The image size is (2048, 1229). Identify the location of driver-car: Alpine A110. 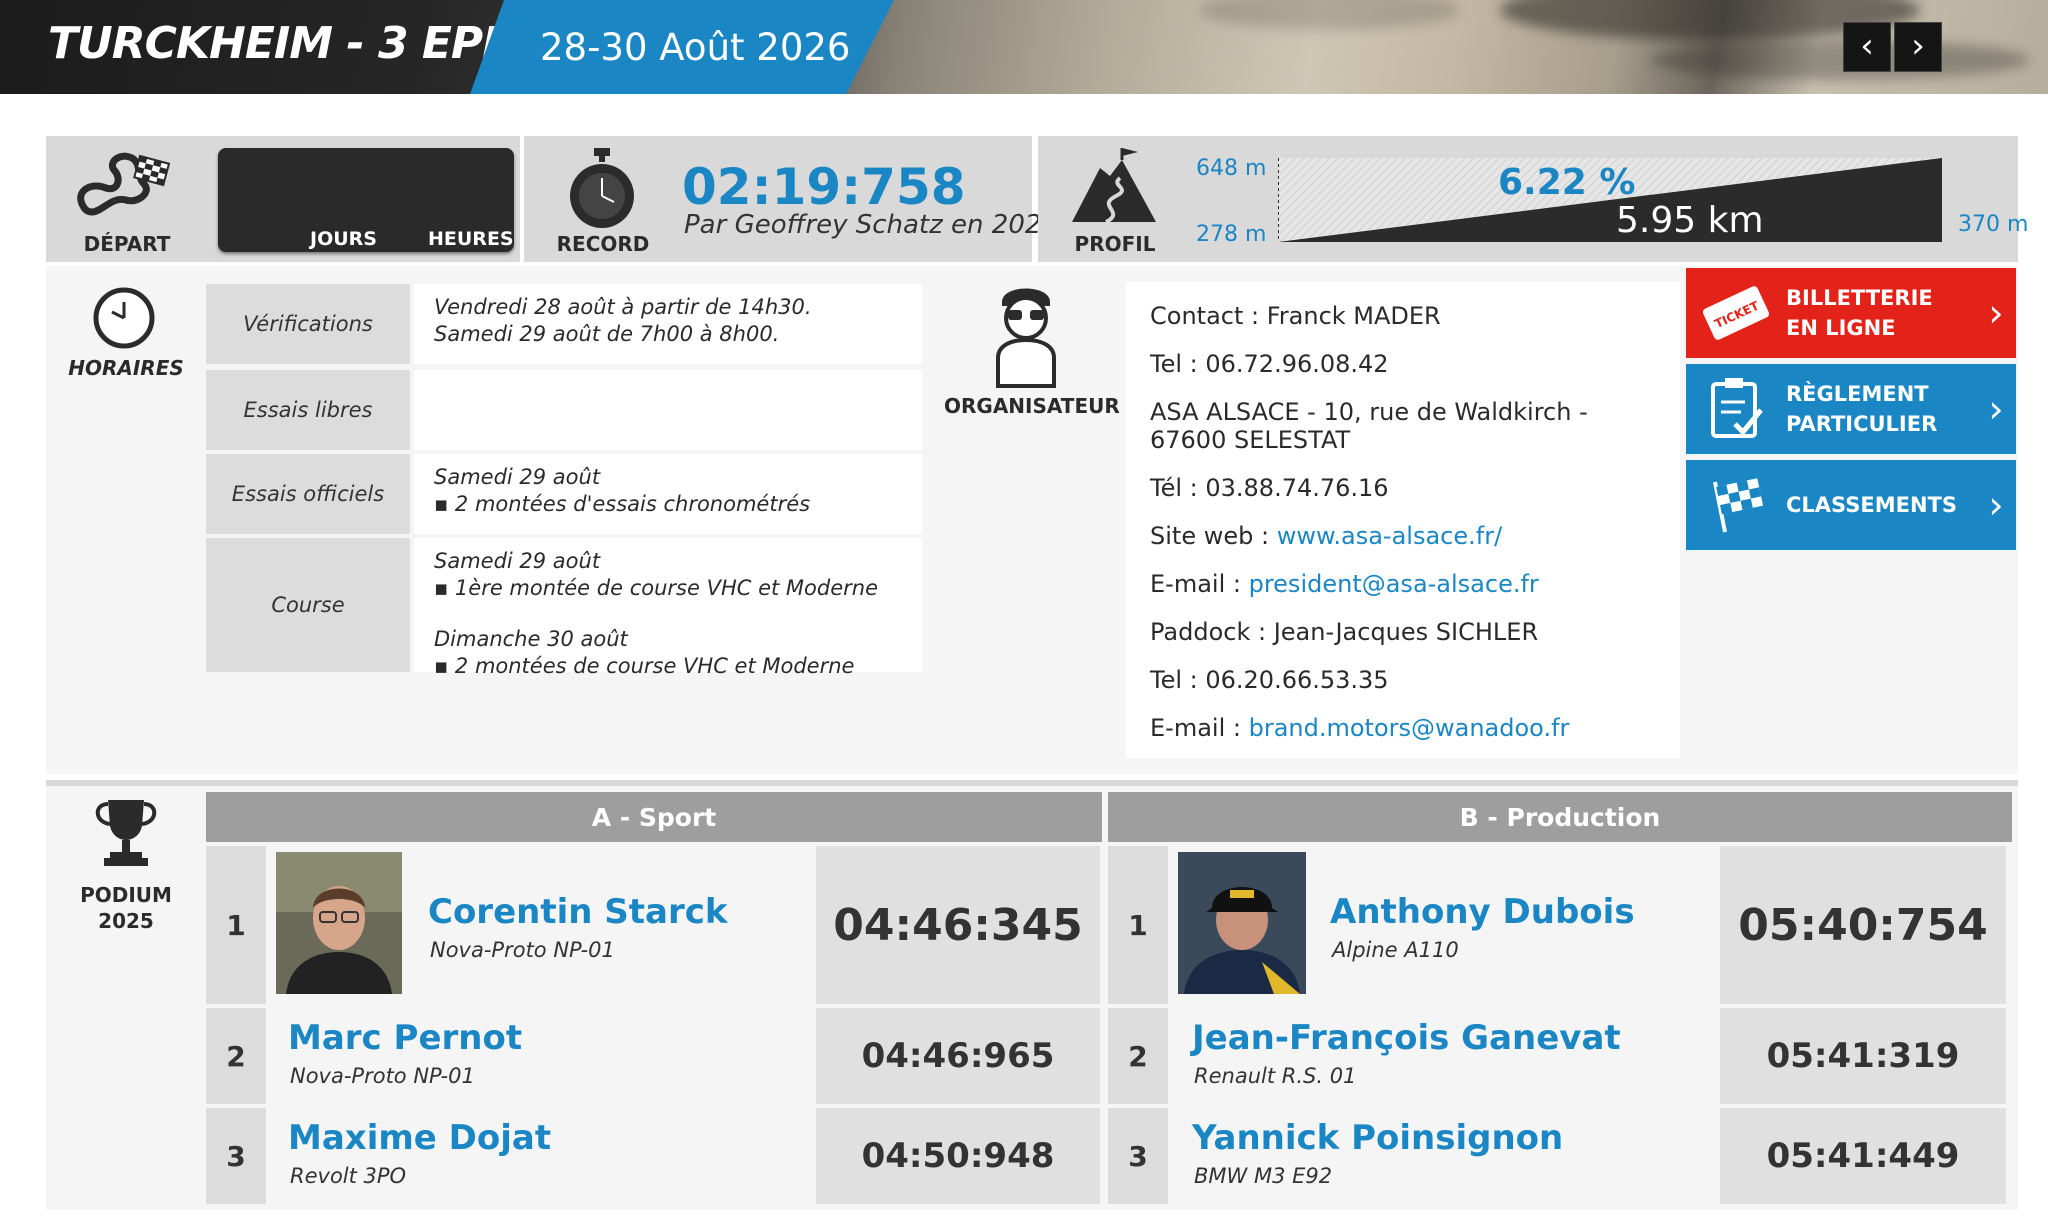
(1395, 950).